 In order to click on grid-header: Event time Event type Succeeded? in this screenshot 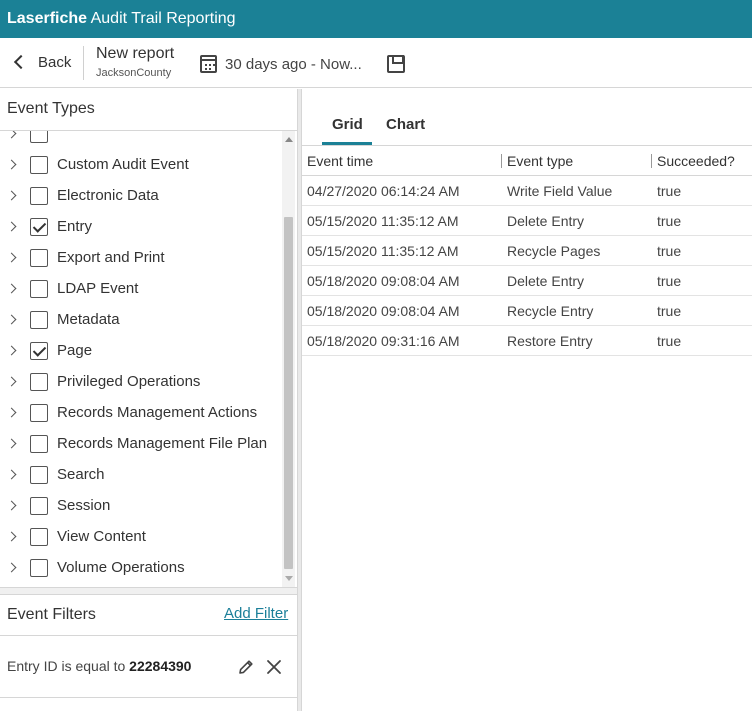, I will do `click(527, 161)`.